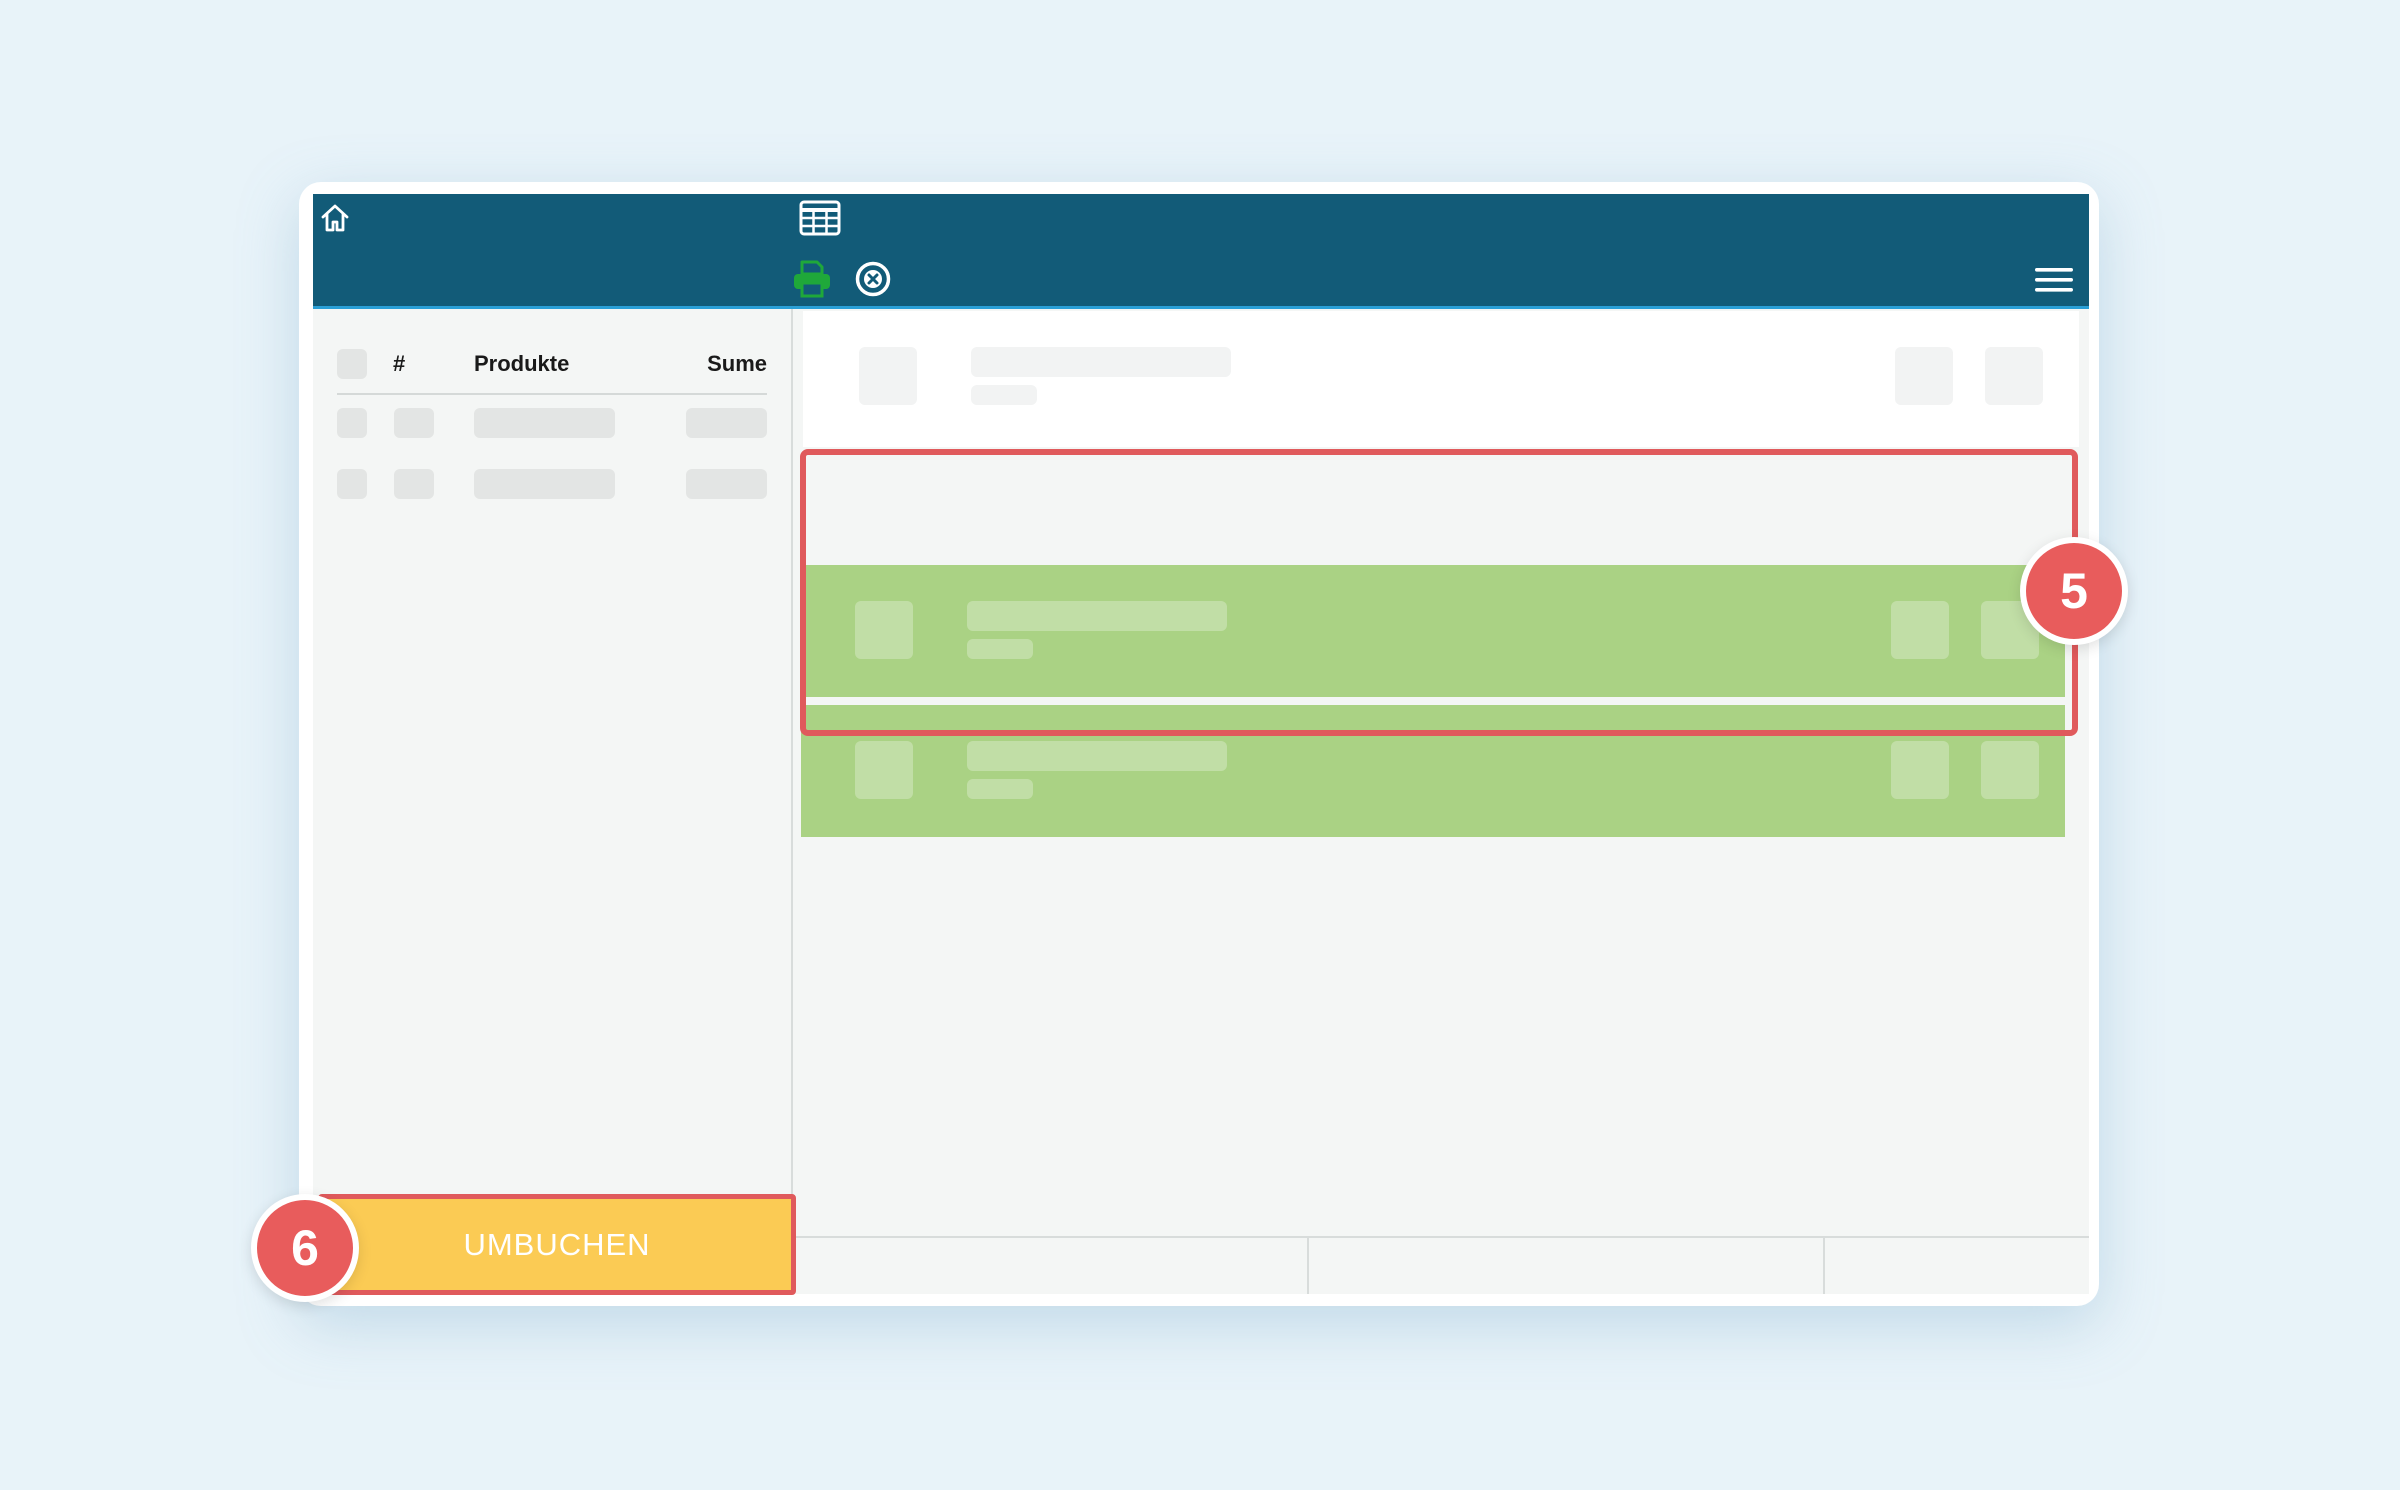  What do you see at coordinates (873, 279) in the screenshot?
I see `close-circle-icon` at bounding box center [873, 279].